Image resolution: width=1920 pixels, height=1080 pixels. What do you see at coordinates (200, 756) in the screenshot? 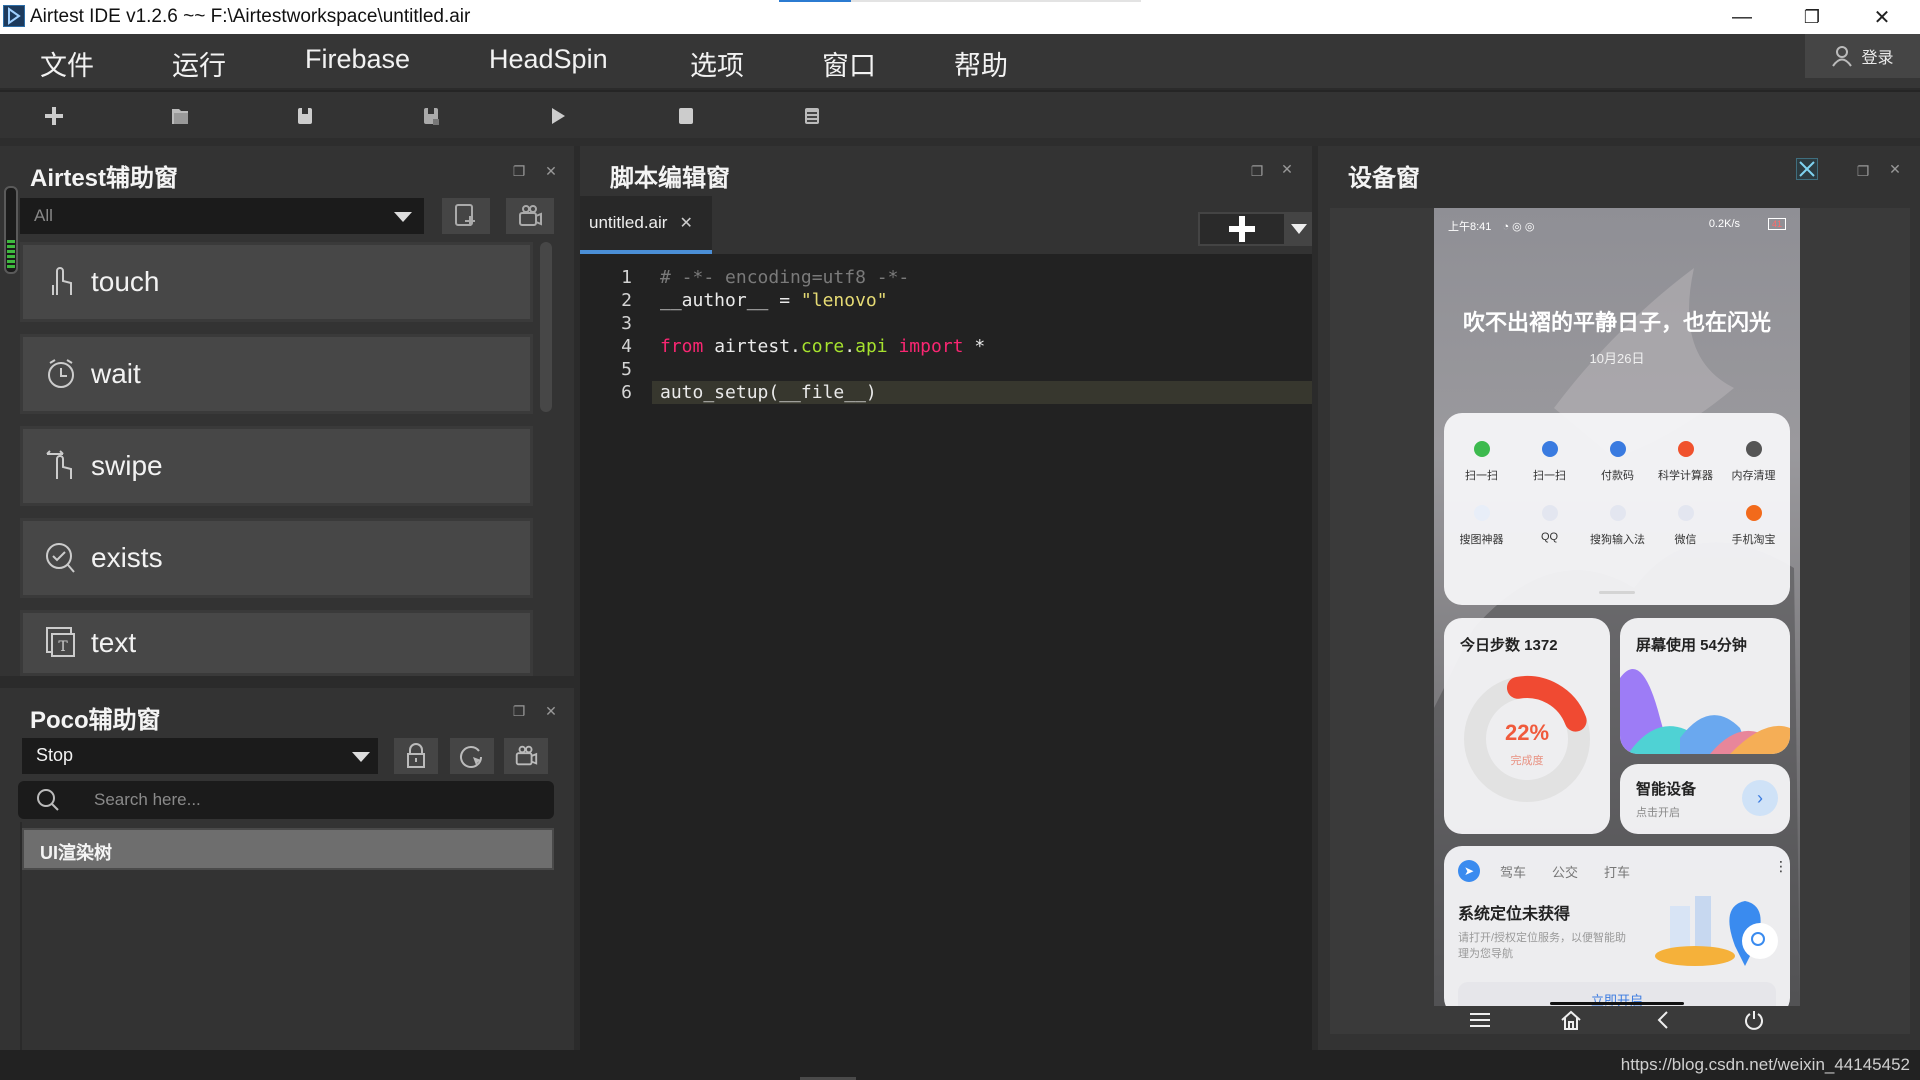
I see `poco-mode-dropdown: Stop` at bounding box center [200, 756].